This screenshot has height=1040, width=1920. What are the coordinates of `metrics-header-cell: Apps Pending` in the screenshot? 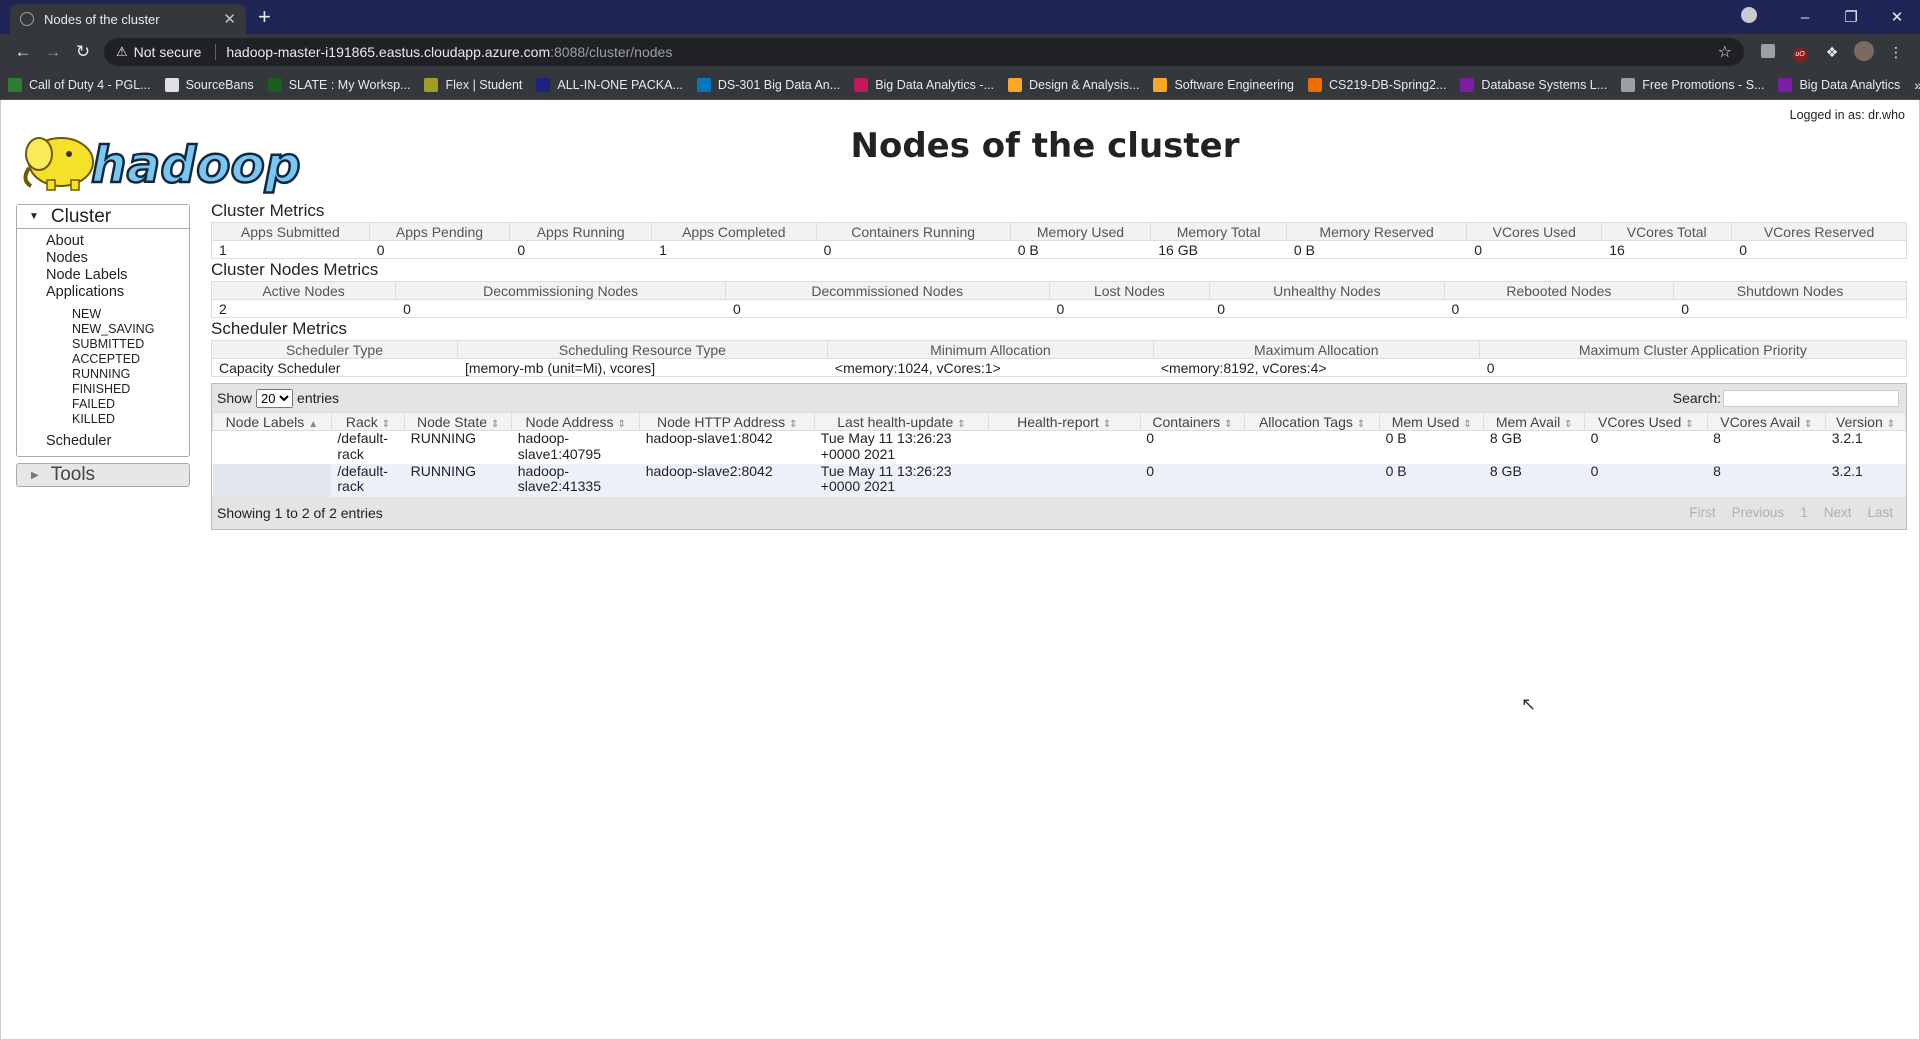 It's located at (439, 231).